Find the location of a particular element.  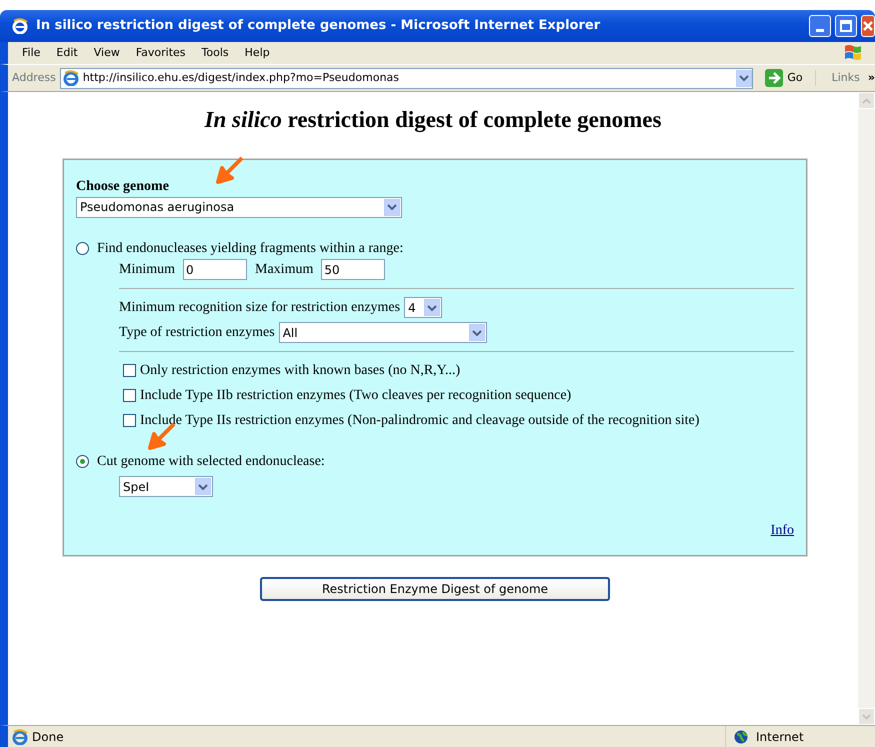

menu-item: View is located at coordinates (107, 53).